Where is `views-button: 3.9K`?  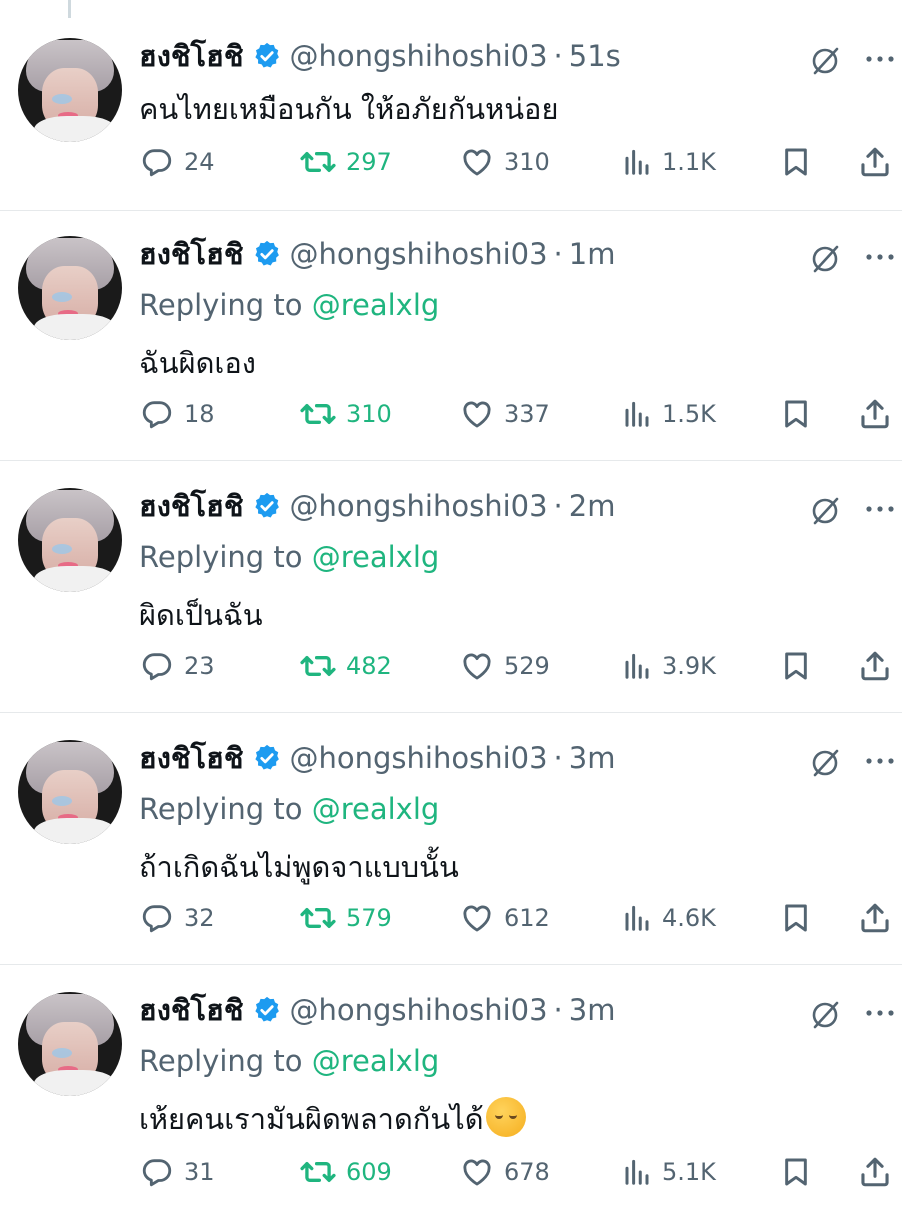
views-button: 3.9K is located at coordinates (669, 666).